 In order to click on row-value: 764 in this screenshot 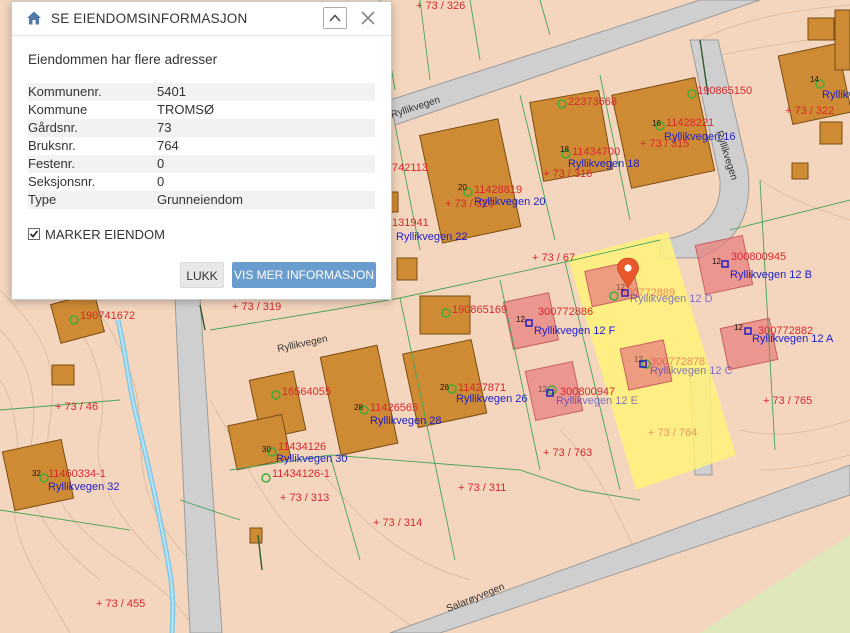, I will do `click(168, 145)`.